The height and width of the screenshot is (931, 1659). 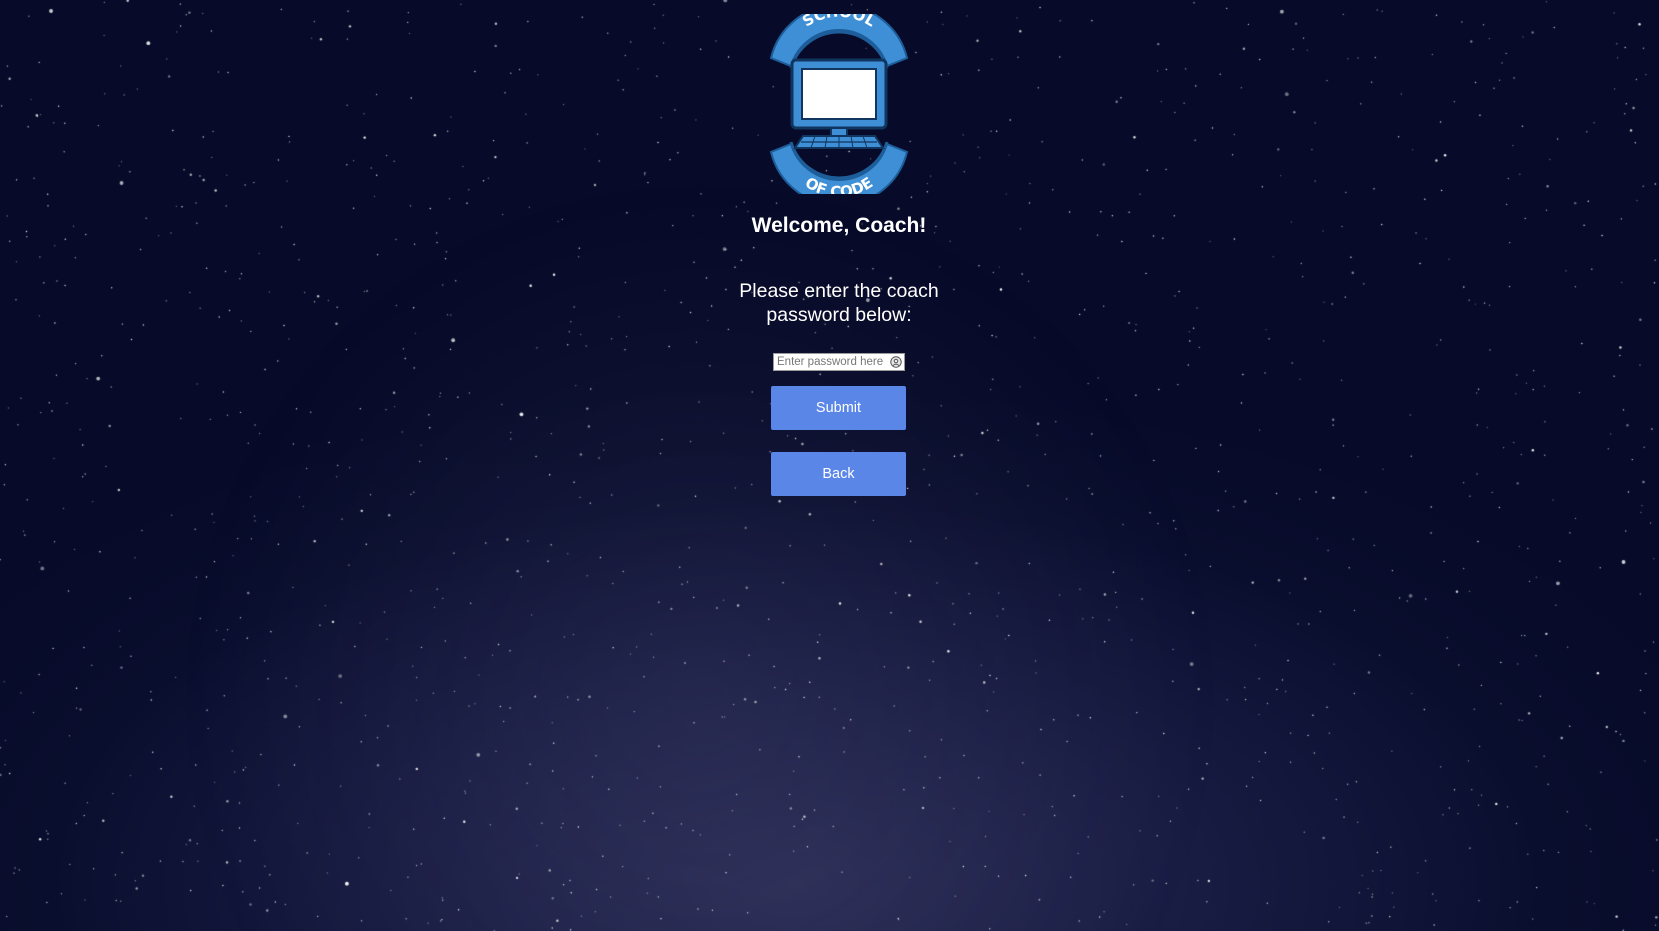 I want to click on password-manager-key-icon, so click(x=896, y=362).